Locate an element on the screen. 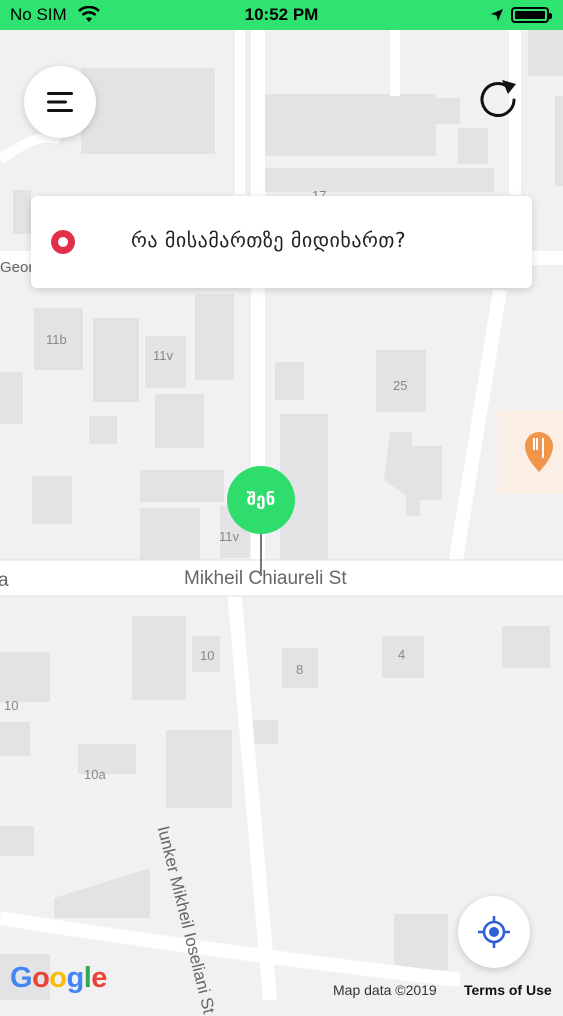 This screenshot has height=1016, width=563. clock: 10:52 PM is located at coordinates (281, 14).